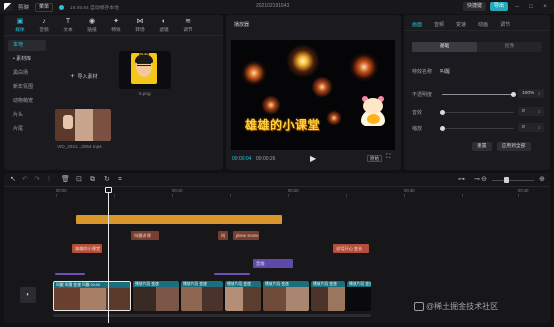 Image resolution: width=554 pixels, height=327 pixels. What do you see at coordinates (212, 315) in the screenshot?
I see `timeline-scrollbar` at bounding box center [212, 315].